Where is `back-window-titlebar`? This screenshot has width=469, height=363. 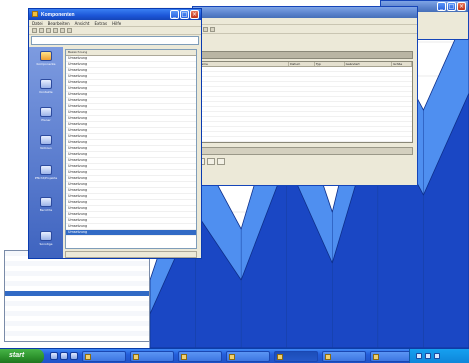
back-window-titlebar is located at coordinates (305, 12).